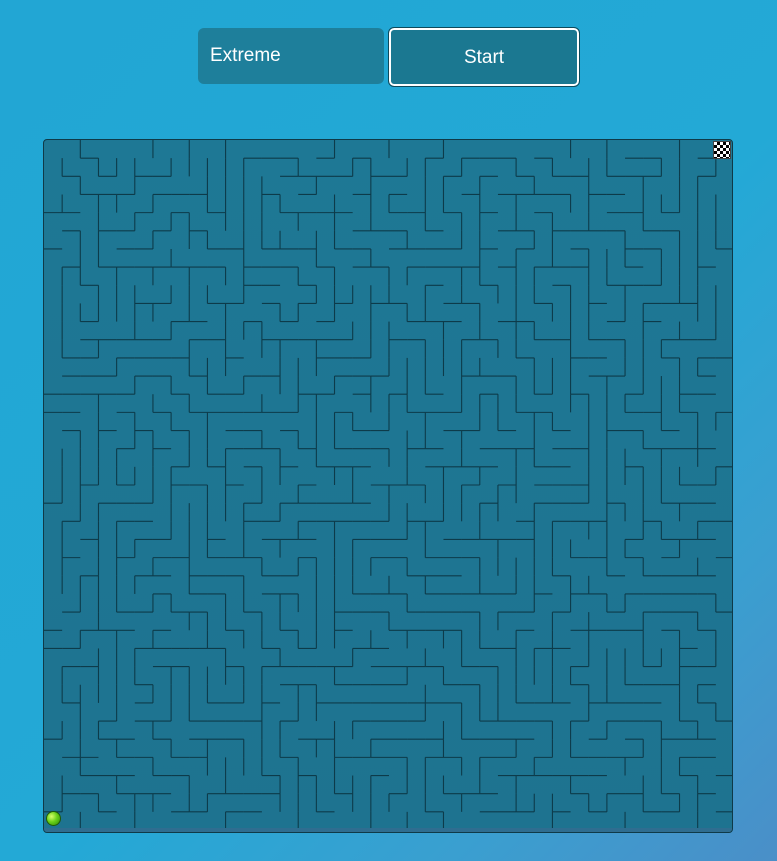 The height and width of the screenshot is (861, 777). Describe the element at coordinates (388, 830) in the screenshot. I see `maze-bottom-edge` at that location.